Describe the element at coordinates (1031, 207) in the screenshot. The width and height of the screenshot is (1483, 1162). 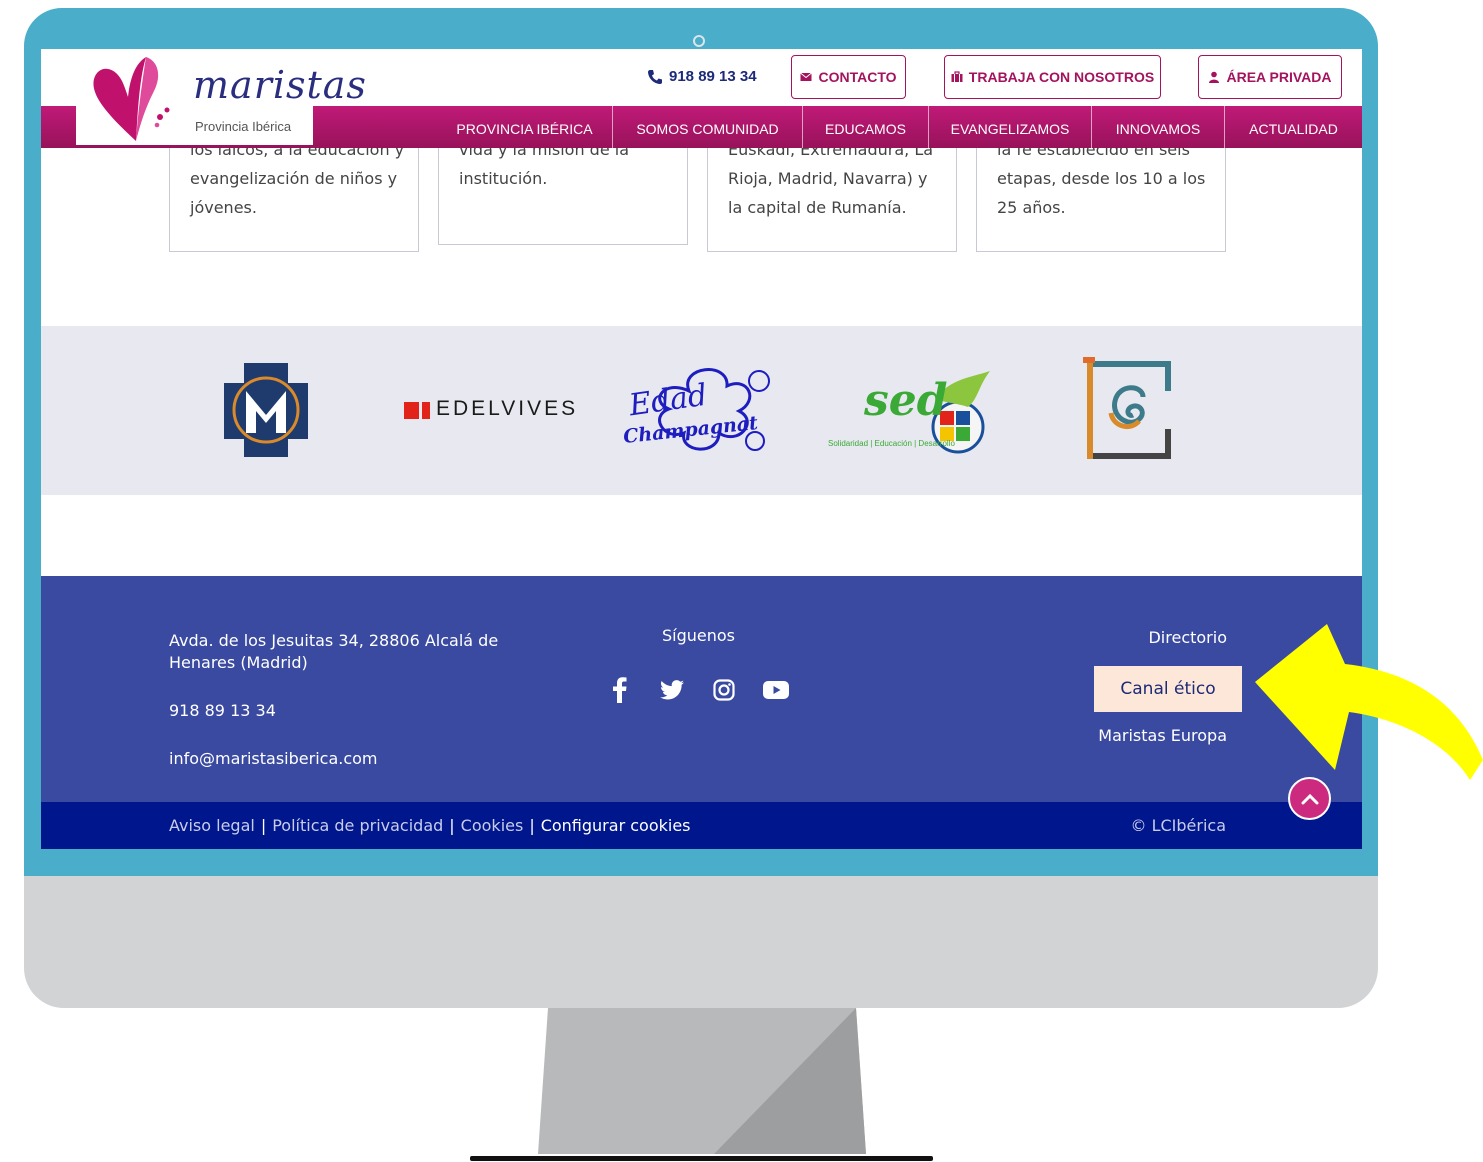
I see `card-line: 25 años.` at that location.